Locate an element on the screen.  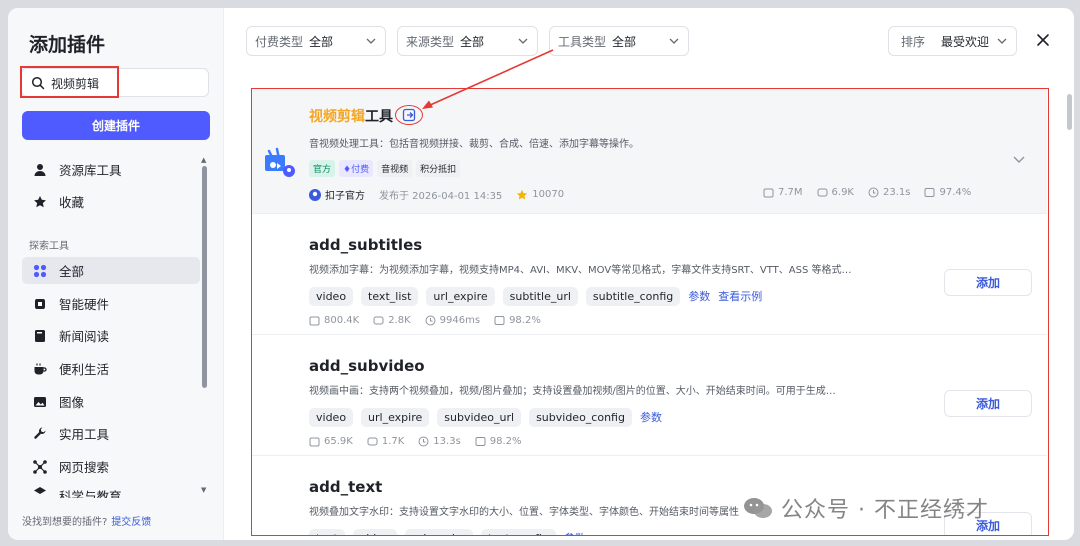
sort-label: 排序 is located at coordinates (913, 41).